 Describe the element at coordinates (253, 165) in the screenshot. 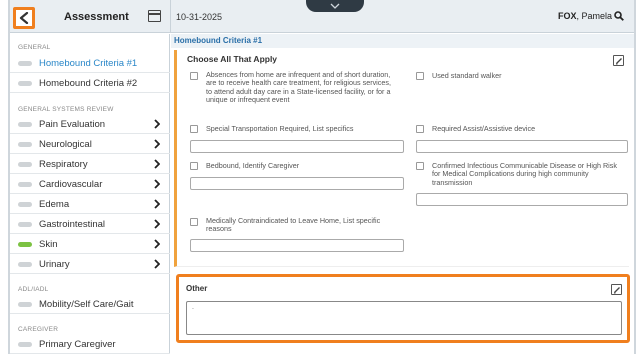

I see `option-label-bedbound: Bedbound, Identify Caregiver` at that location.